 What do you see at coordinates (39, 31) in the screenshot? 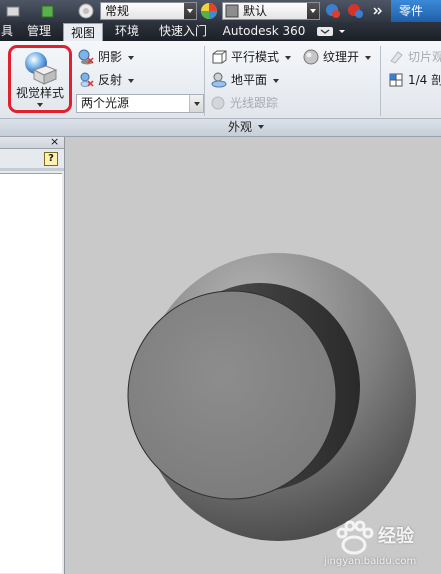
I see `tab-manage: 管理` at bounding box center [39, 31].